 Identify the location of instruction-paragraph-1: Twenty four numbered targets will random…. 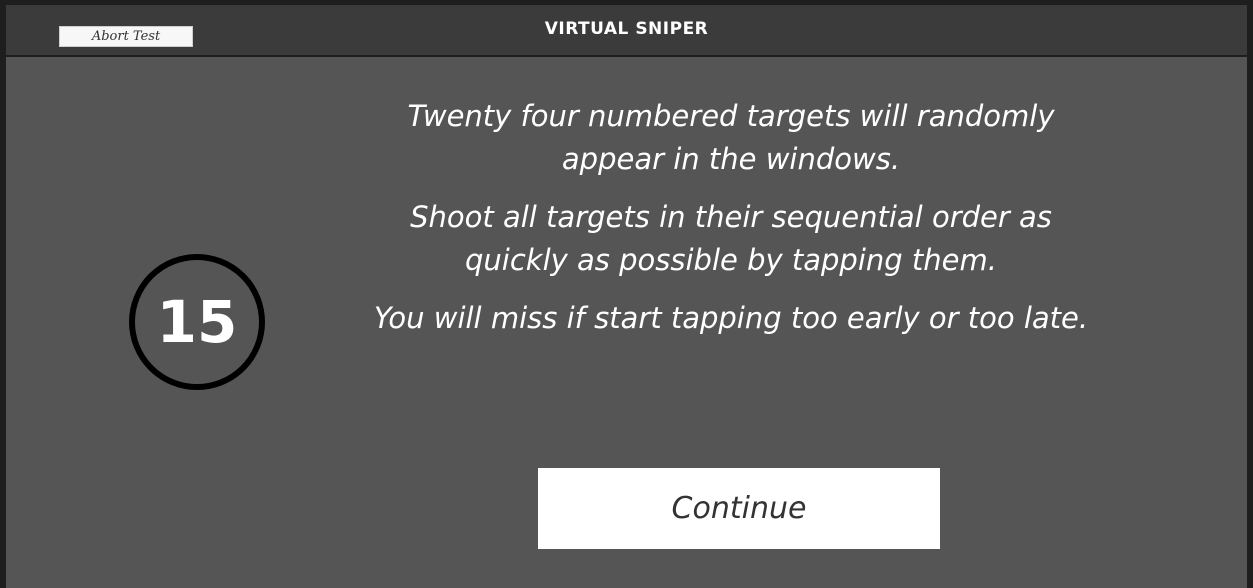
(731, 137).